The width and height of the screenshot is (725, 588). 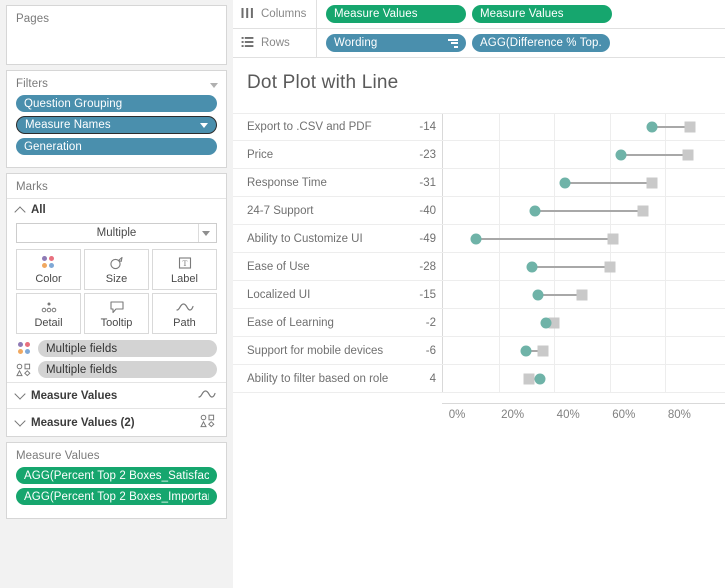 I want to click on x-axis-tick-label: 20%, so click(x=513, y=415).